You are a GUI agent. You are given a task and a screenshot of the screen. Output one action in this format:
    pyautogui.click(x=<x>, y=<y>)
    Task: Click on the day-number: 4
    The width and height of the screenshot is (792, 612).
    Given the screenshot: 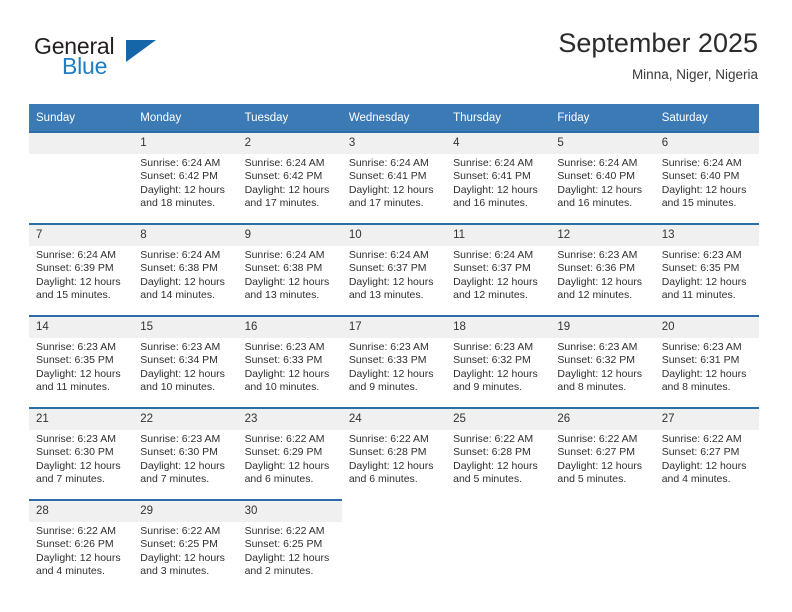 What is the action you would take?
    pyautogui.click(x=498, y=143)
    